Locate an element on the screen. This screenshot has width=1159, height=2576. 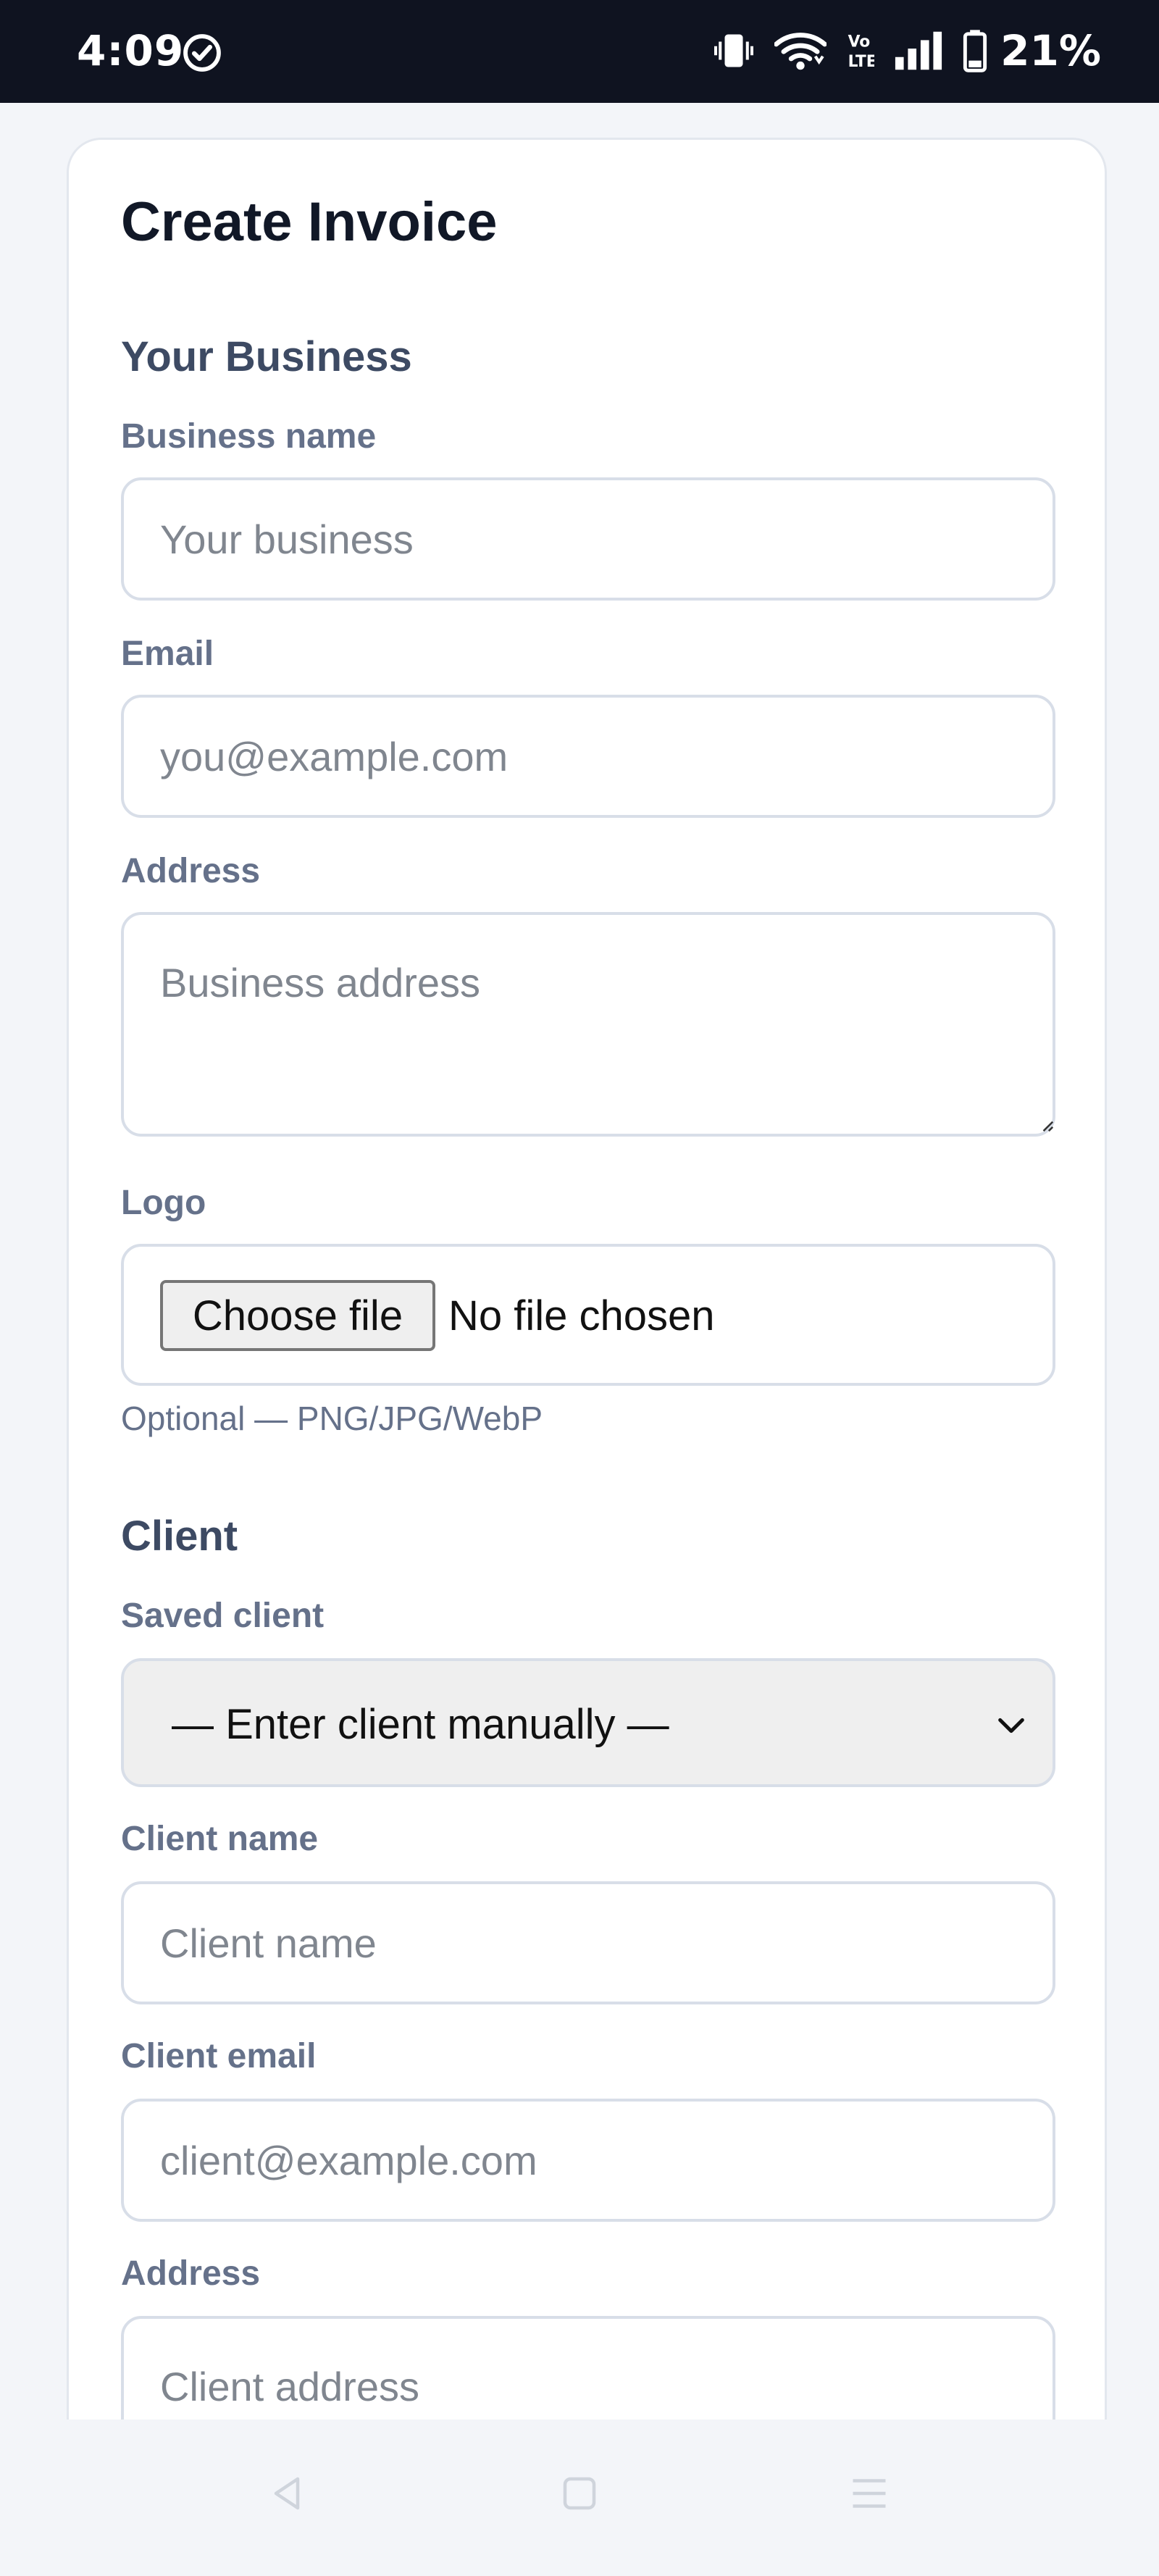
business-email-input is located at coordinates (588, 756).